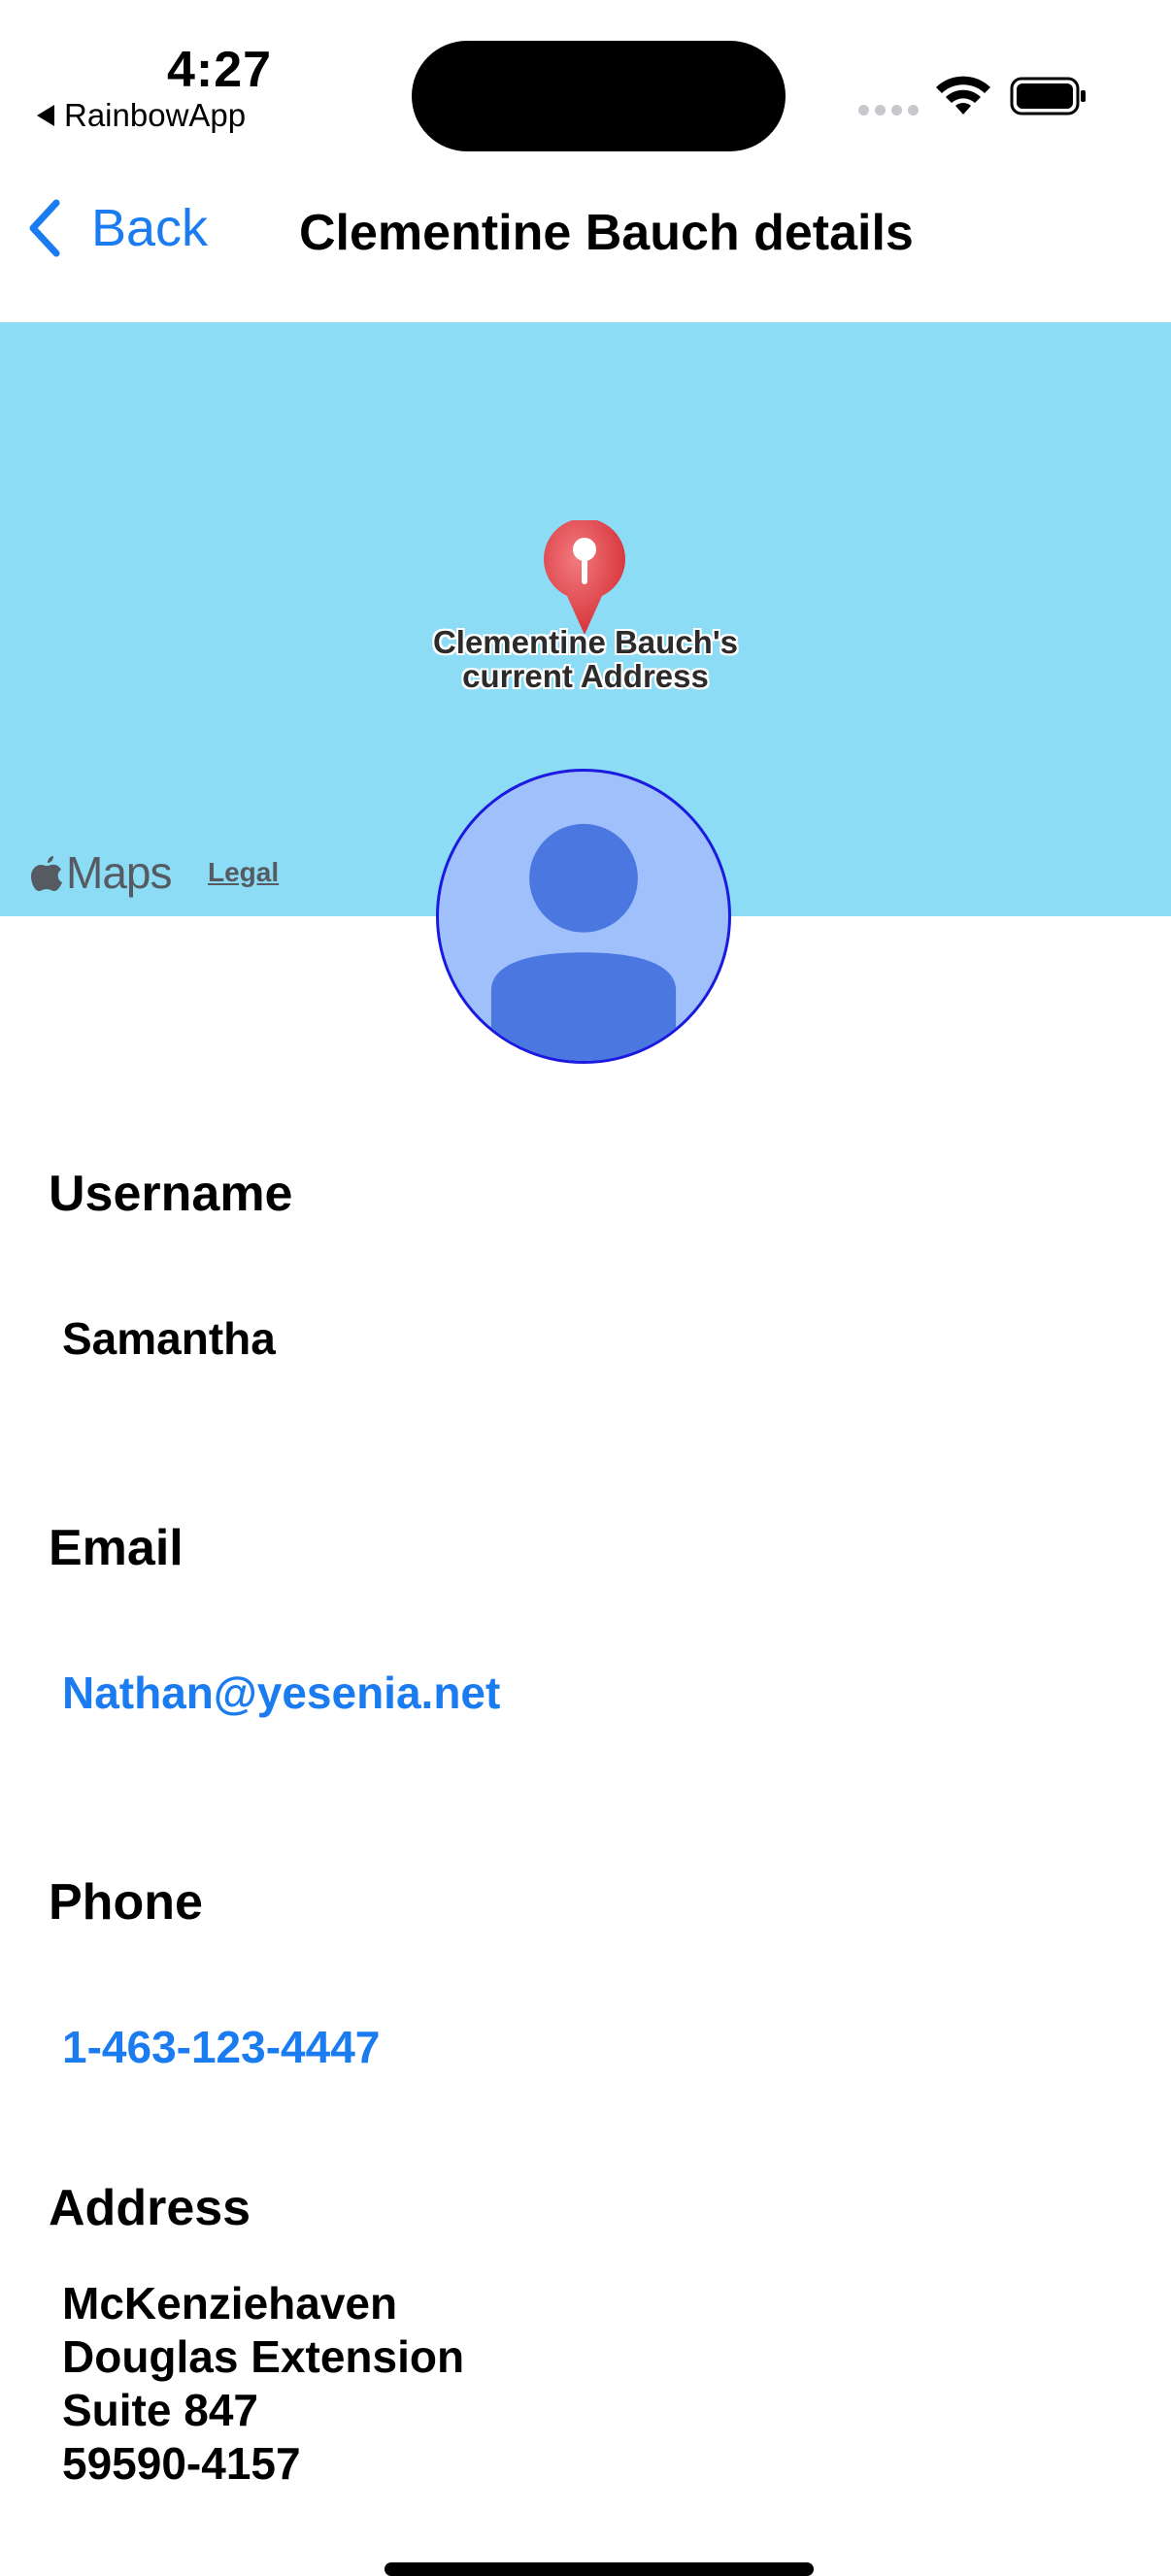 This screenshot has width=1171, height=2576. Describe the element at coordinates (150, 228) in the screenshot. I see `back-button-label: Back` at that location.